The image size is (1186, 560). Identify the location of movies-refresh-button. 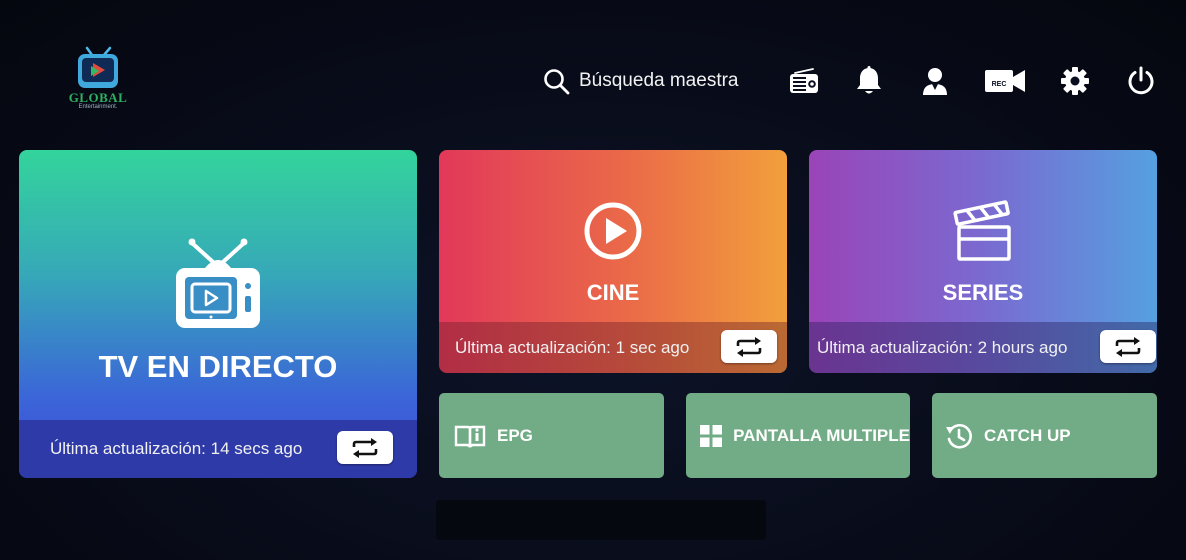
(749, 346).